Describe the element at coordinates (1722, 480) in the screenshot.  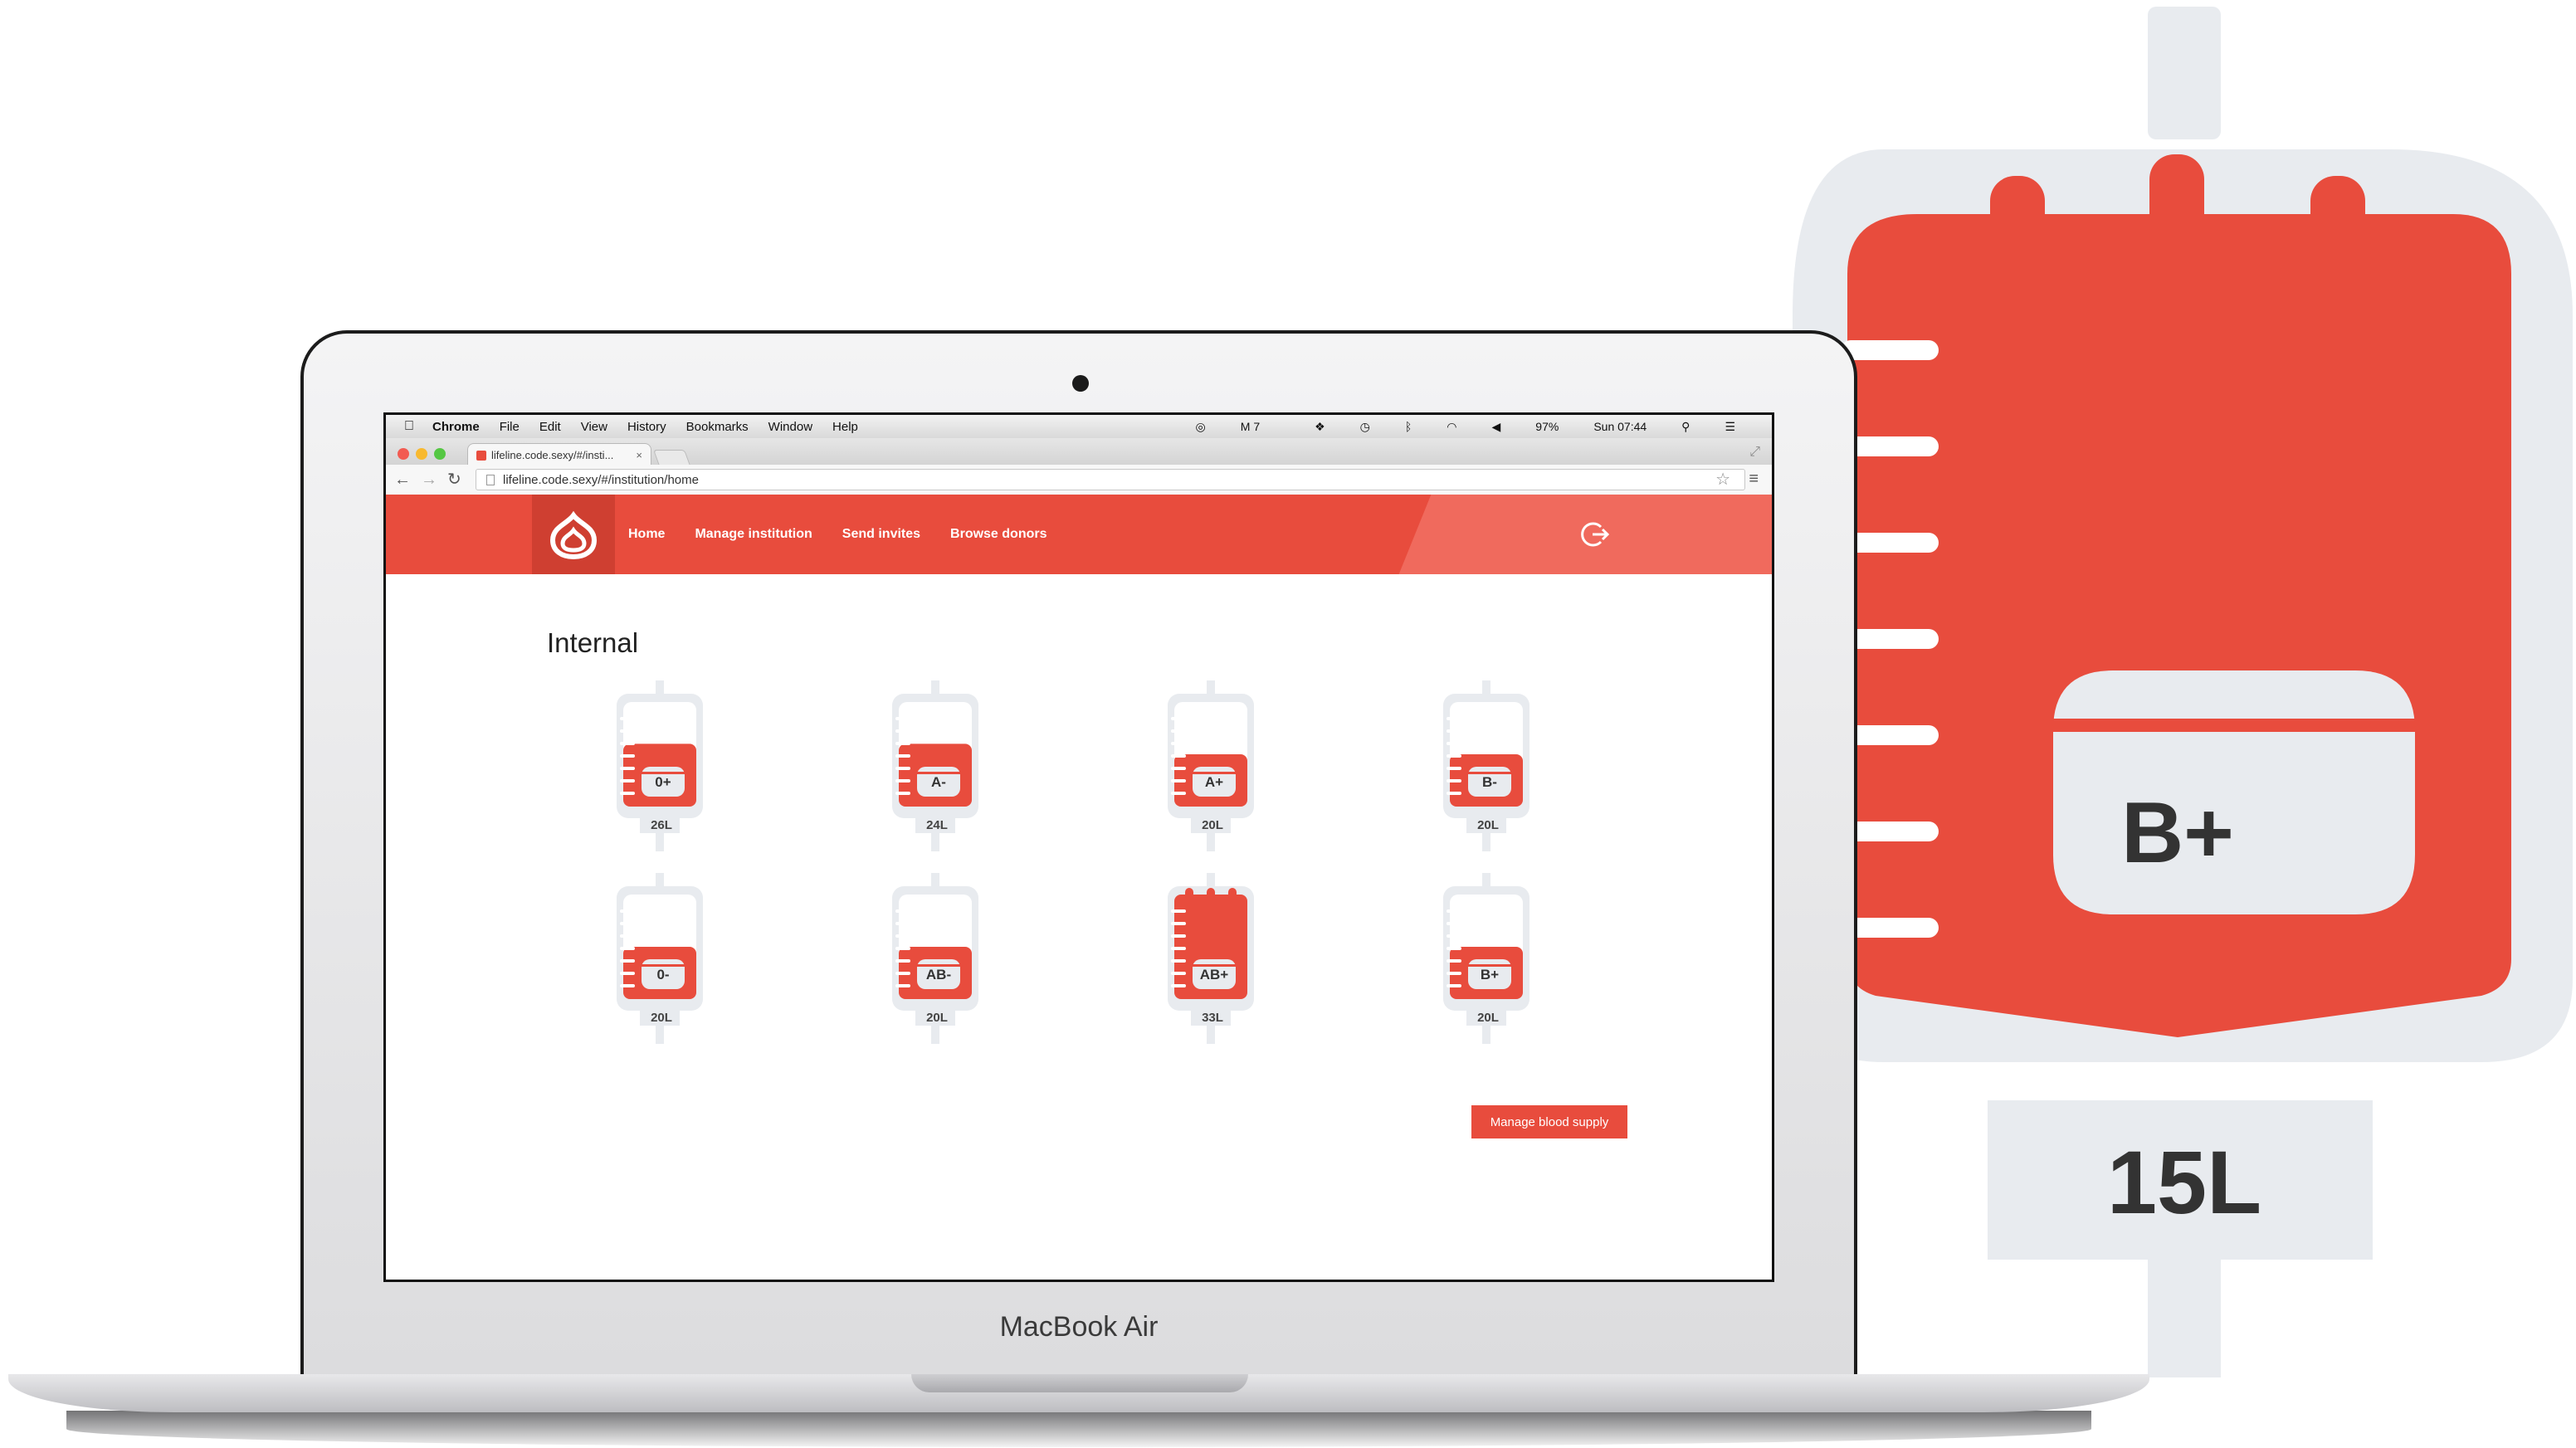
I see `bookmark-star-icon: ☆` at that location.